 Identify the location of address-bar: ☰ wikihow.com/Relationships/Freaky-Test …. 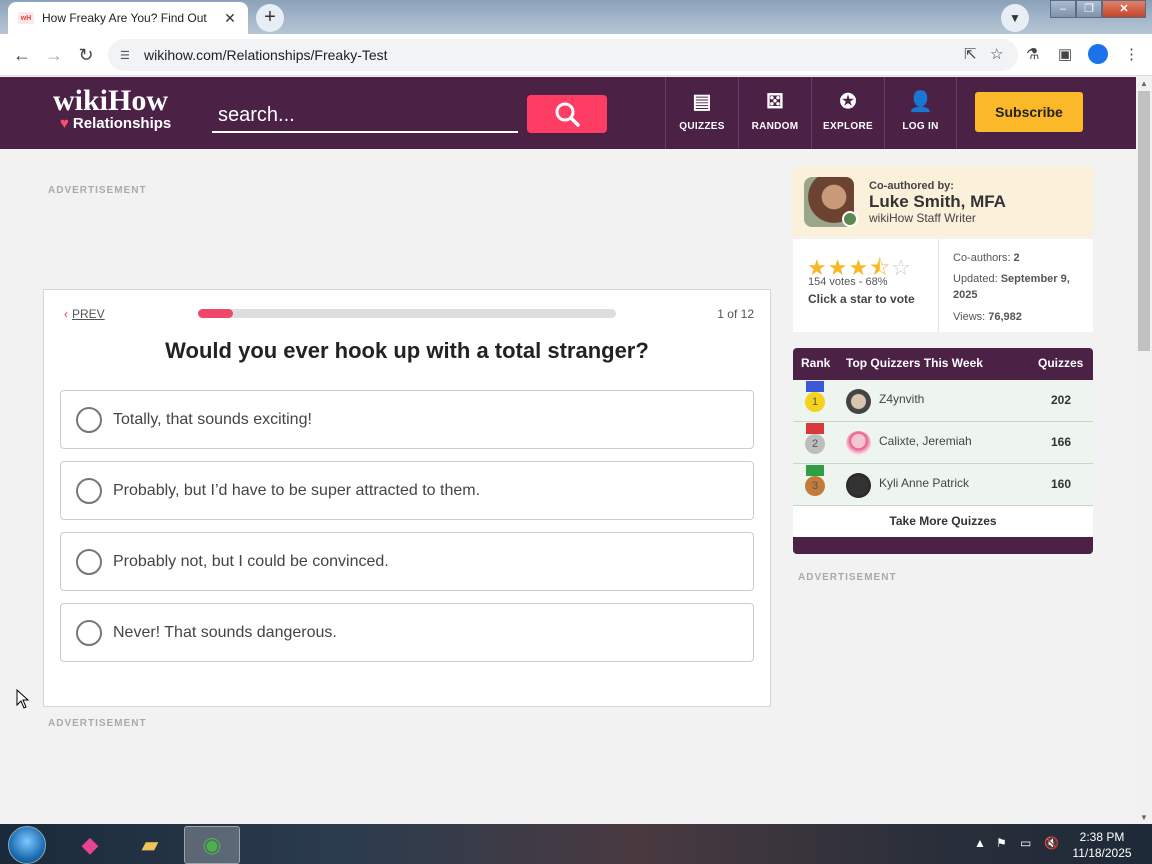
(563, 55).